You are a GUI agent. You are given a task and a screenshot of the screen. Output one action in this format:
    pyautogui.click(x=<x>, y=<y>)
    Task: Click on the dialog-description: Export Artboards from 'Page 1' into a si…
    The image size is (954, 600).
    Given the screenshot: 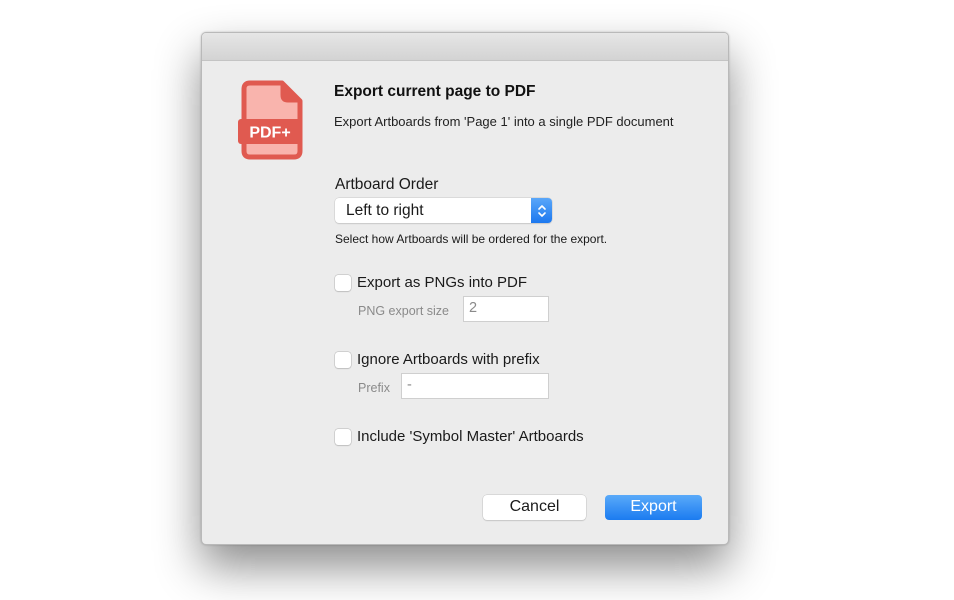 What is the action you would take?
    pyautogui.click(x=504, y=121)
    